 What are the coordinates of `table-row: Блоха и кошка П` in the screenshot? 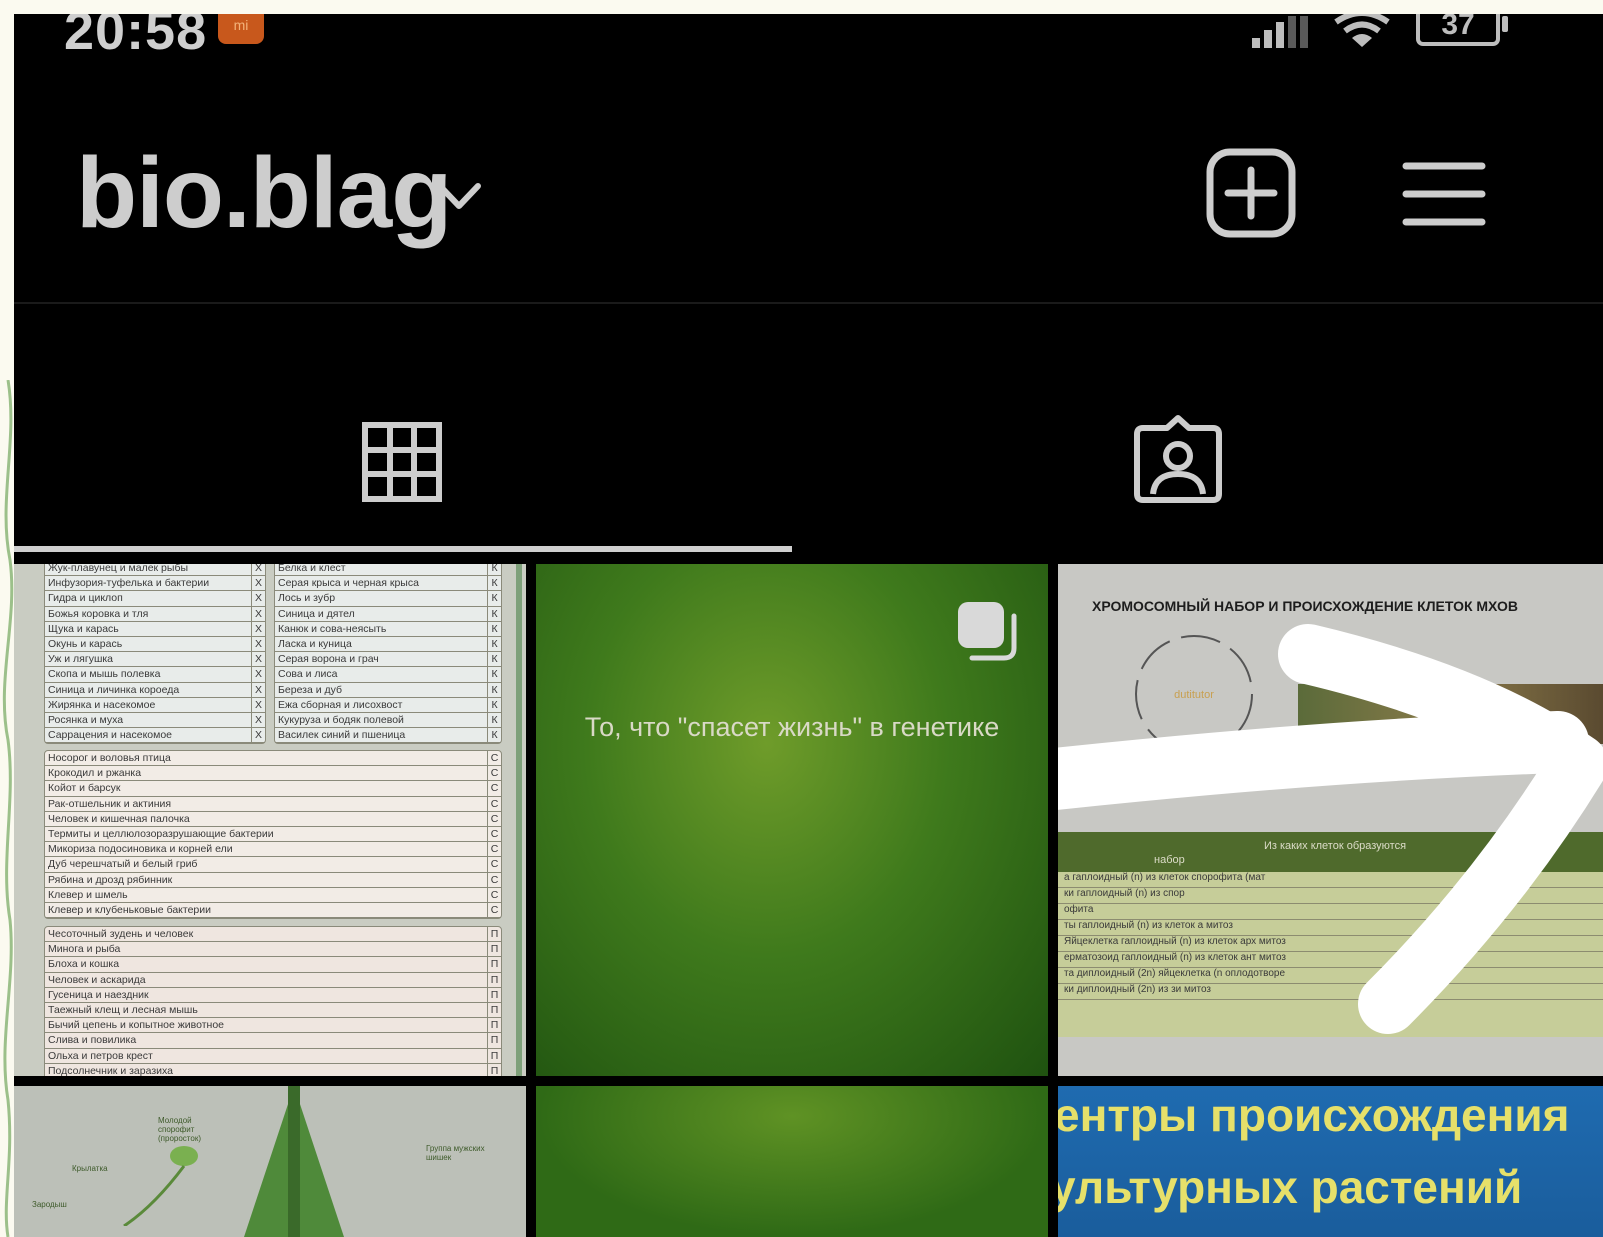 It's located at (273, 965).